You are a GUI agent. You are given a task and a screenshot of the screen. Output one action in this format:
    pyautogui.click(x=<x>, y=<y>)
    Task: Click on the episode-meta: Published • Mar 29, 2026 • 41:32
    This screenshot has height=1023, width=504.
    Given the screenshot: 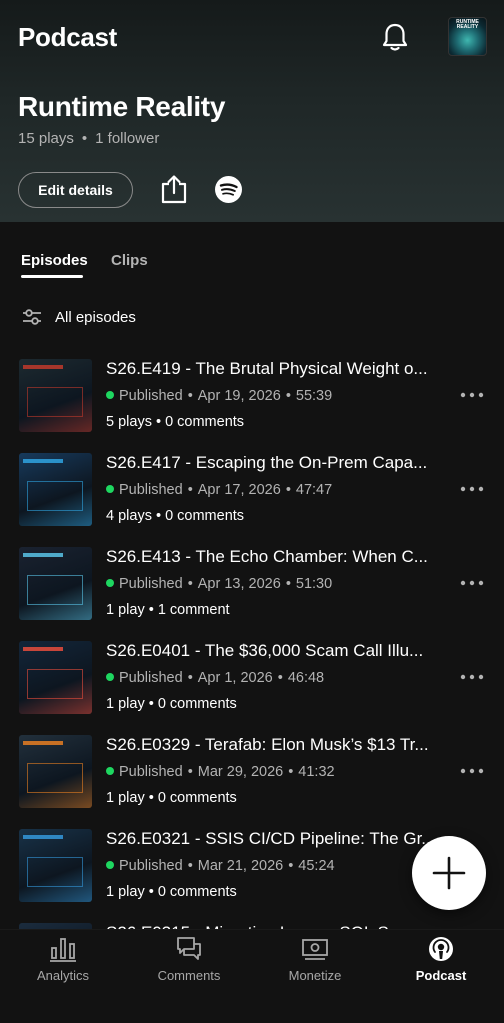 What is the action you would take?
    pyautogui.click(x=220, y=772)
    